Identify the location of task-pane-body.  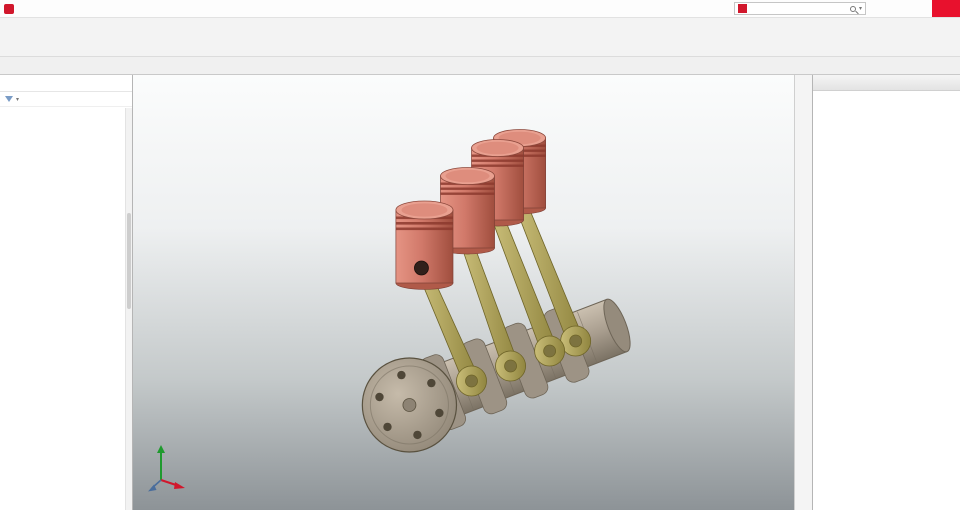
(886, 109).